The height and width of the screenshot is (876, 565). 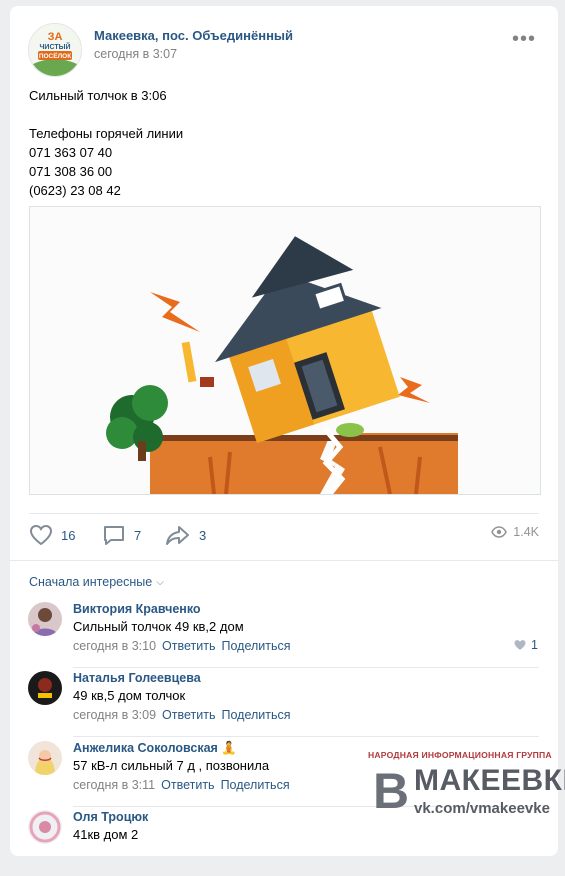 I want to click on comments-sort-dropdown: Сначала интересные ⌵, so click(x=96, y=582).